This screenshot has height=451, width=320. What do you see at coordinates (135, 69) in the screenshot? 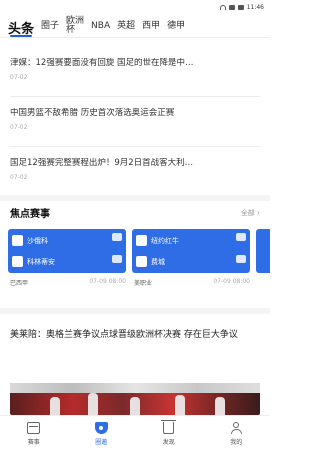
I see `news-item: 津媒：12强赛要面没有回旋 国足的世在降是中… 07-02` at bounding box center [135, 69].